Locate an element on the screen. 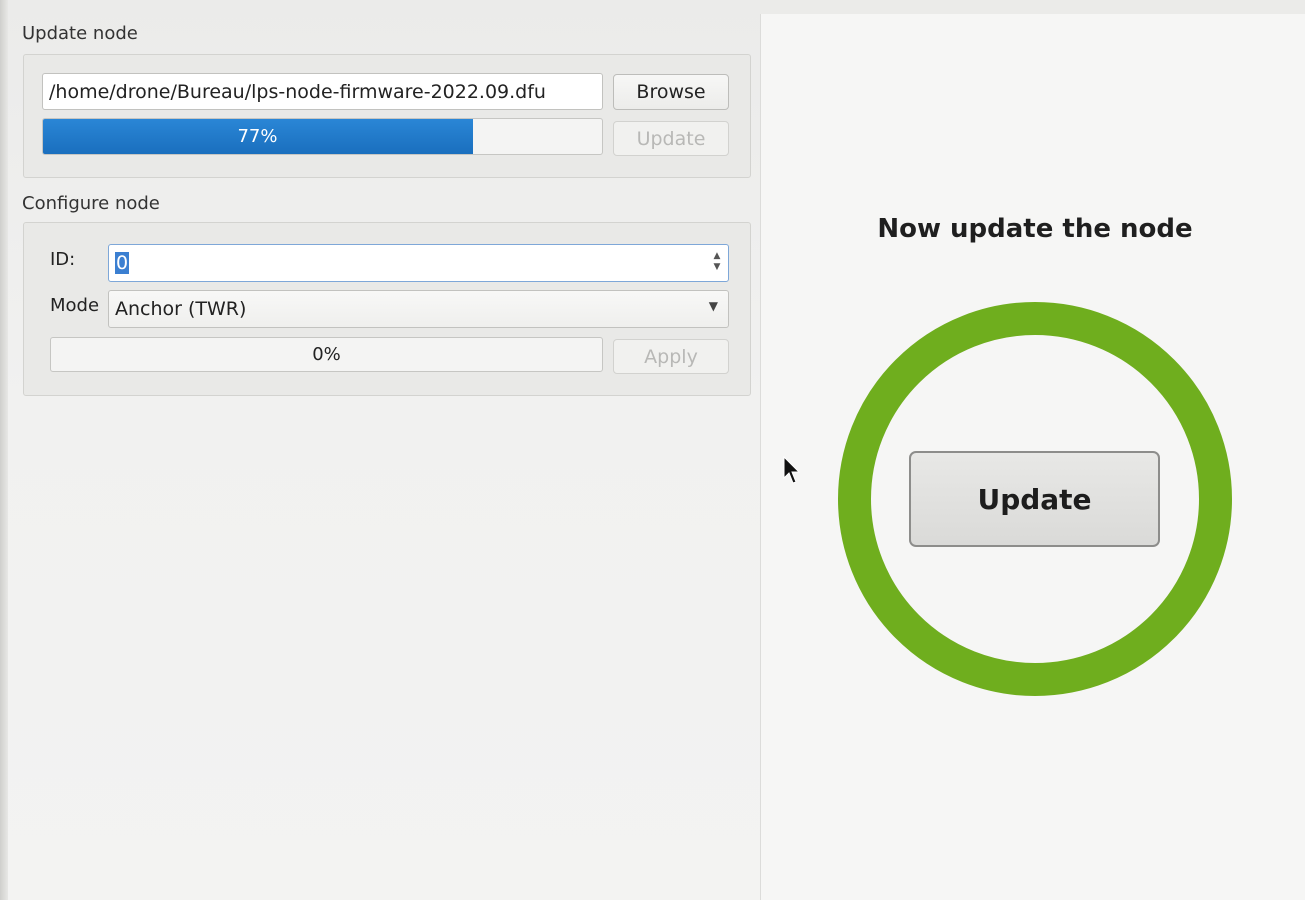 Image resolution: width=1305 pixels, height=900 pixels. id-spinbox: 0 ▲ ▼ is located at coordinates (418, 263).